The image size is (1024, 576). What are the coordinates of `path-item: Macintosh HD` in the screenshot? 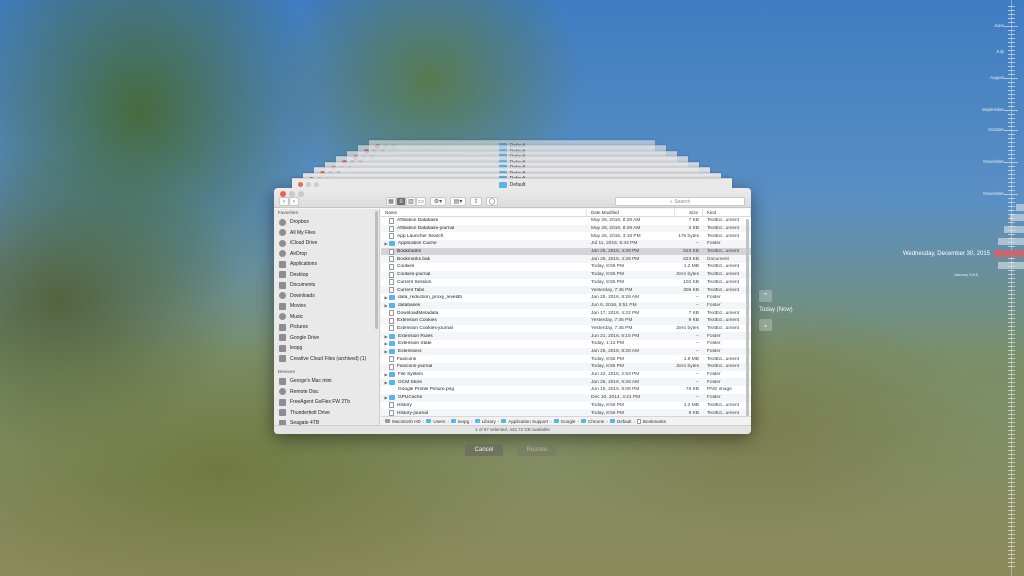 It's located at (403, 421).